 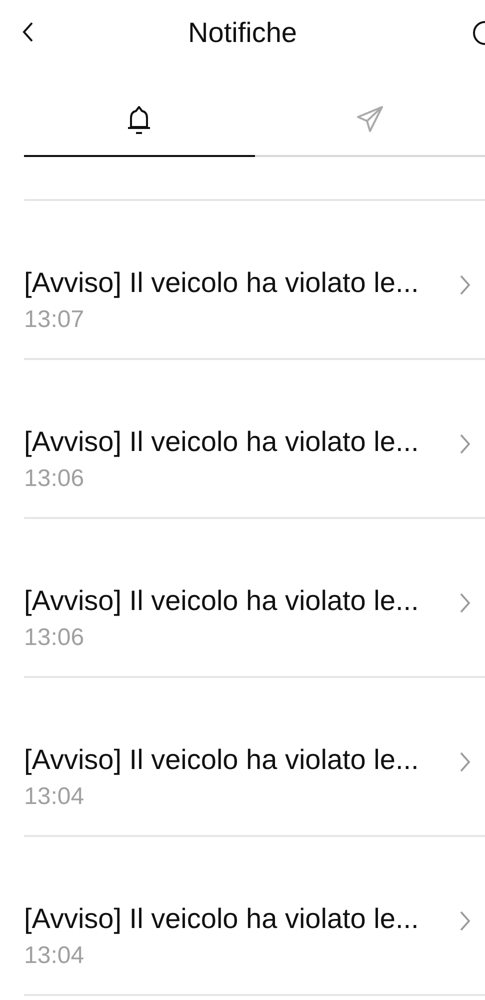 What do you see at coordinates (139, 120) in the screenshot?
I see `bell-icon` at bounding box center [139, 120].